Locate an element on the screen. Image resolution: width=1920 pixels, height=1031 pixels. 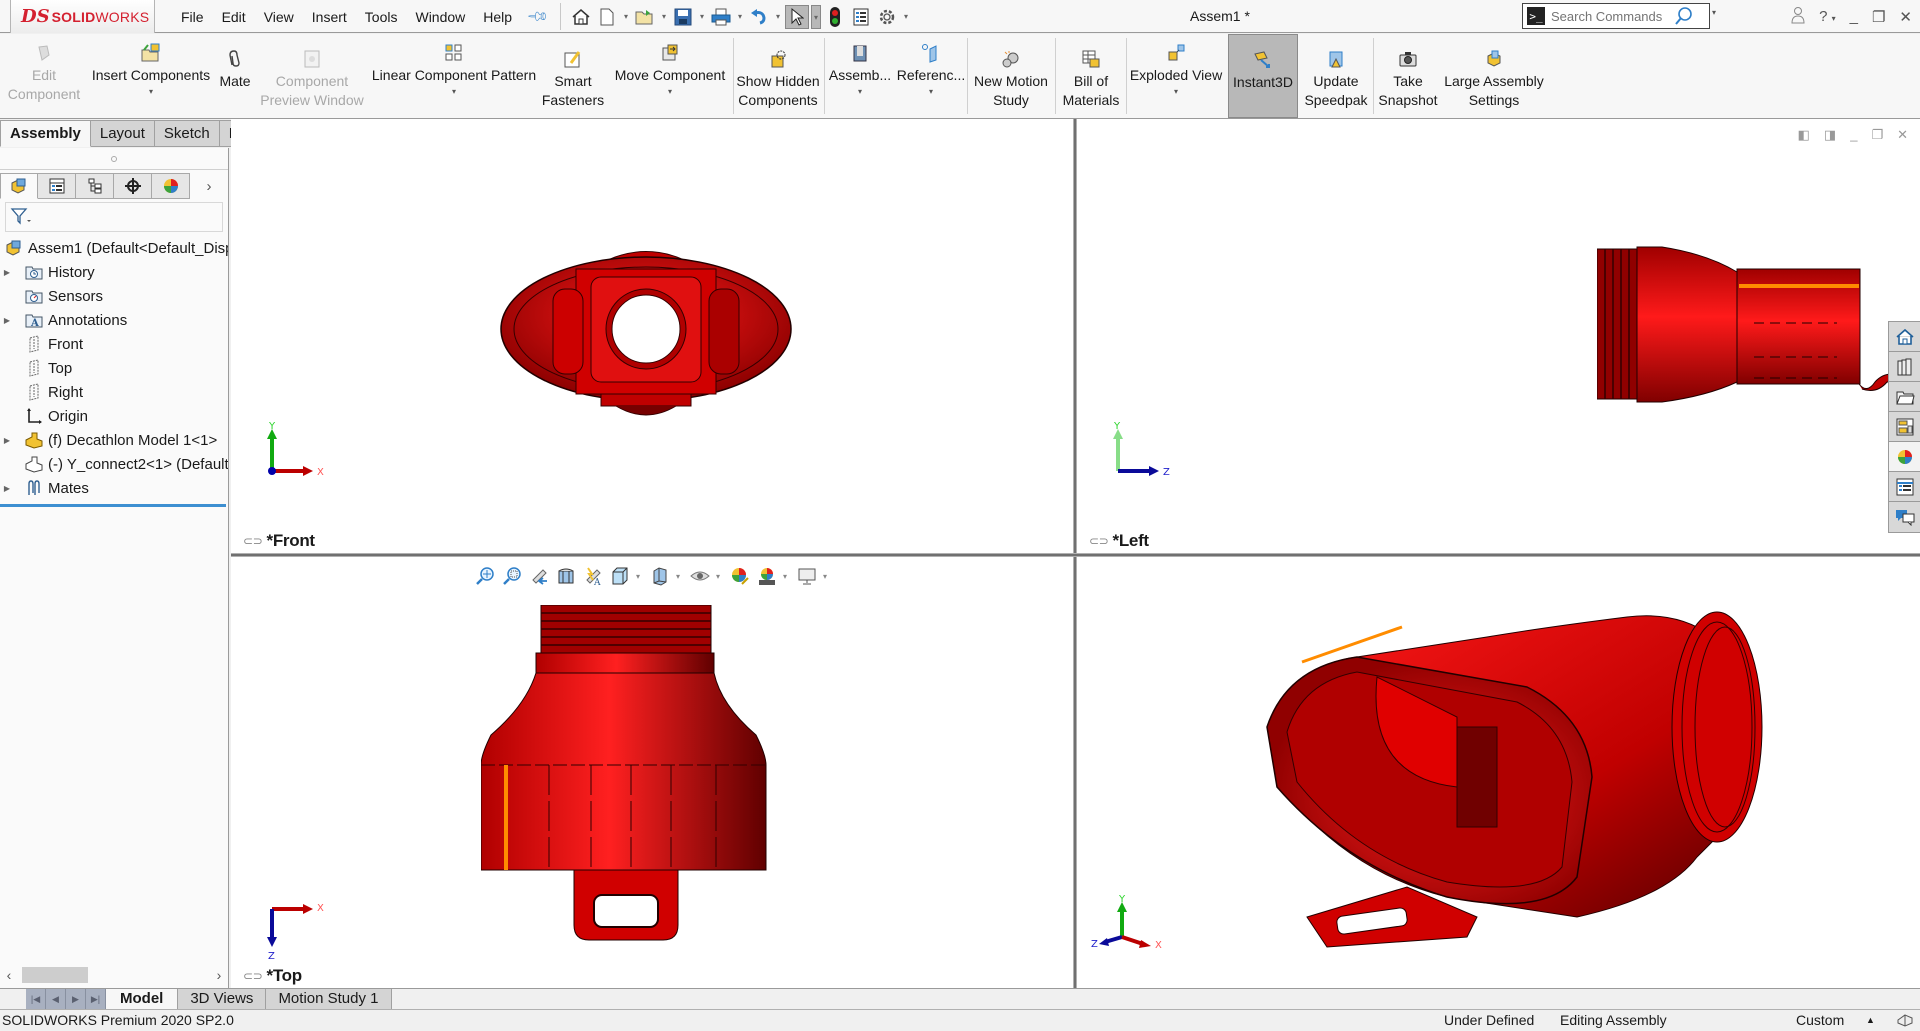
exploded-view-button: Exploded View ▾ is located at coordinates (1176, 76).